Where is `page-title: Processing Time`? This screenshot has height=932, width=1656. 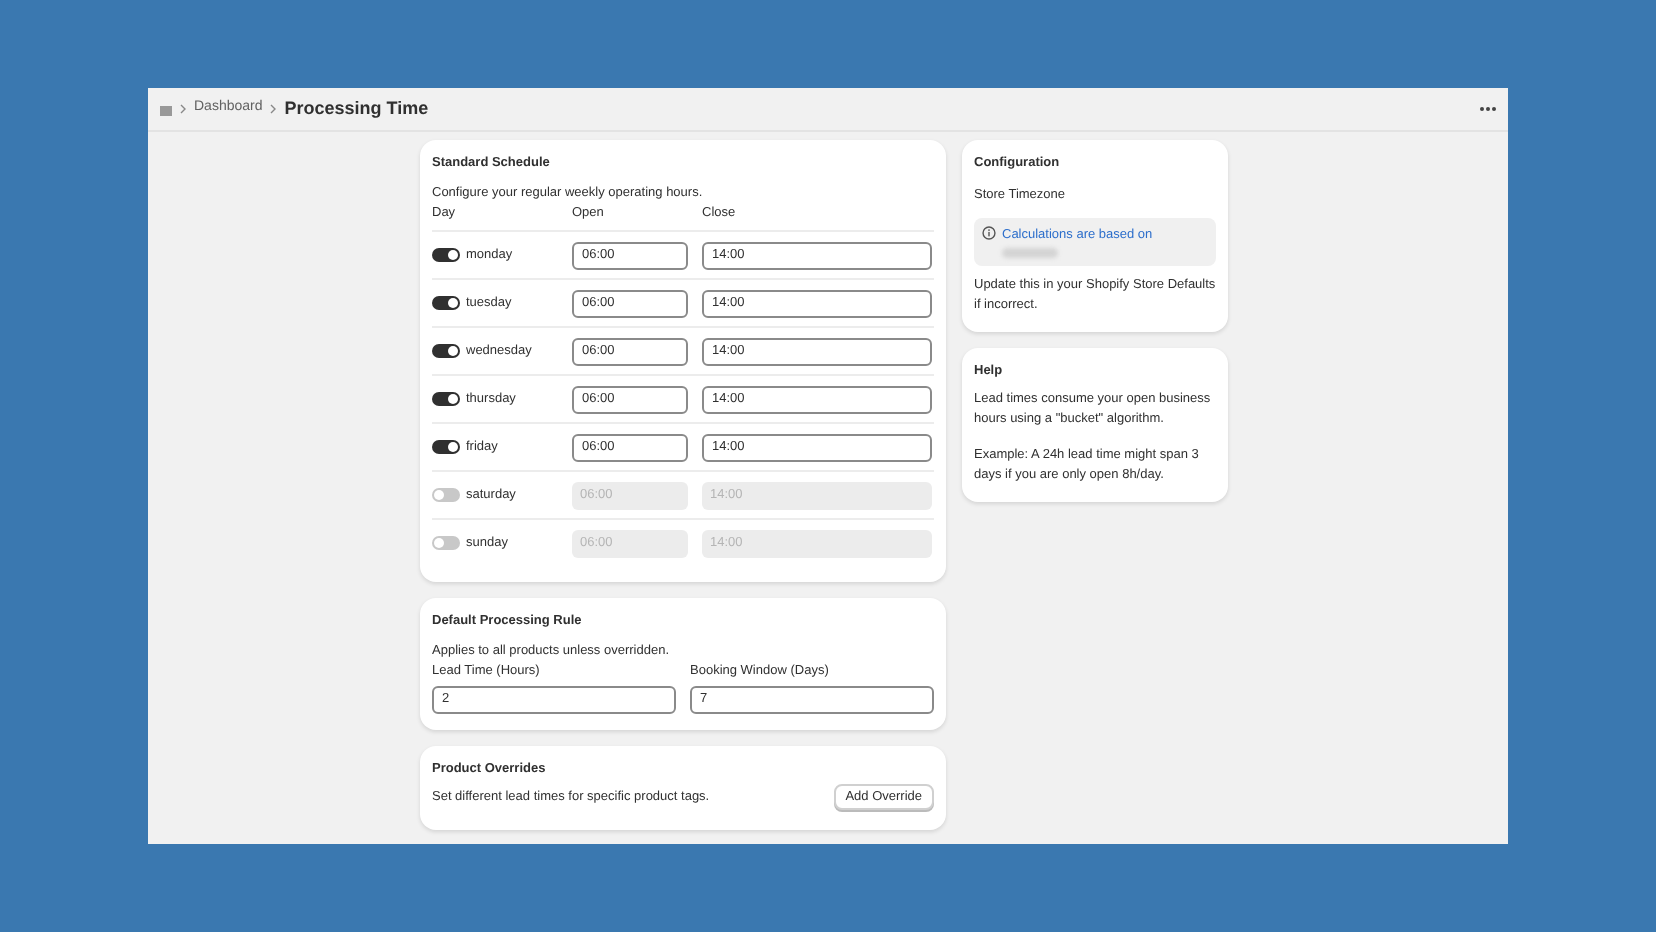
page-title: Processing Time is located at coordinates (356, 108).